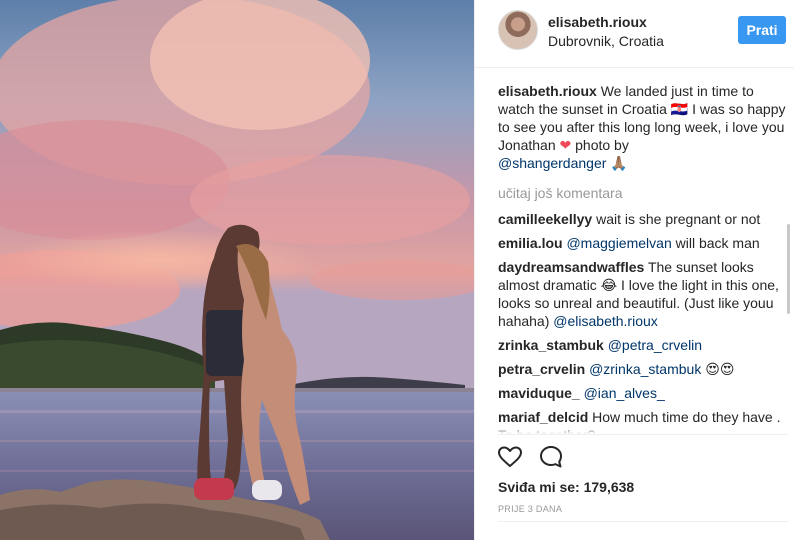 The height and width of the screenshot is (540, 794). What do you see at coordinates (510, 457) in the screenshot?
I see `heart-icon` at bounding box center [510, 457].